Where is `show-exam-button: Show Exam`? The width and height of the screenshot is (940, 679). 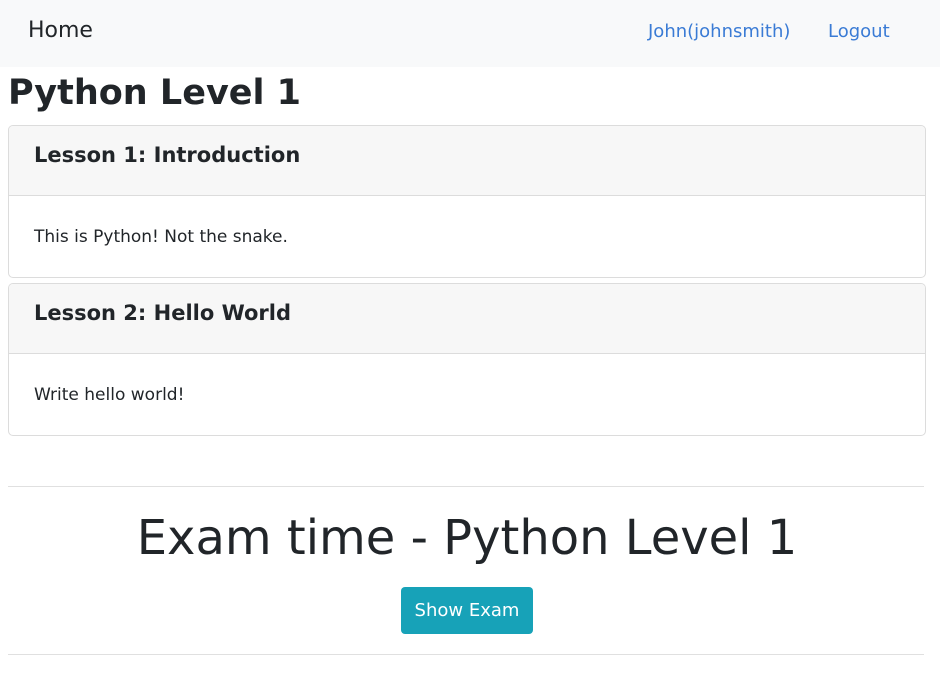
show-exam-button: Show Exam is located at coordinates (467, 610).